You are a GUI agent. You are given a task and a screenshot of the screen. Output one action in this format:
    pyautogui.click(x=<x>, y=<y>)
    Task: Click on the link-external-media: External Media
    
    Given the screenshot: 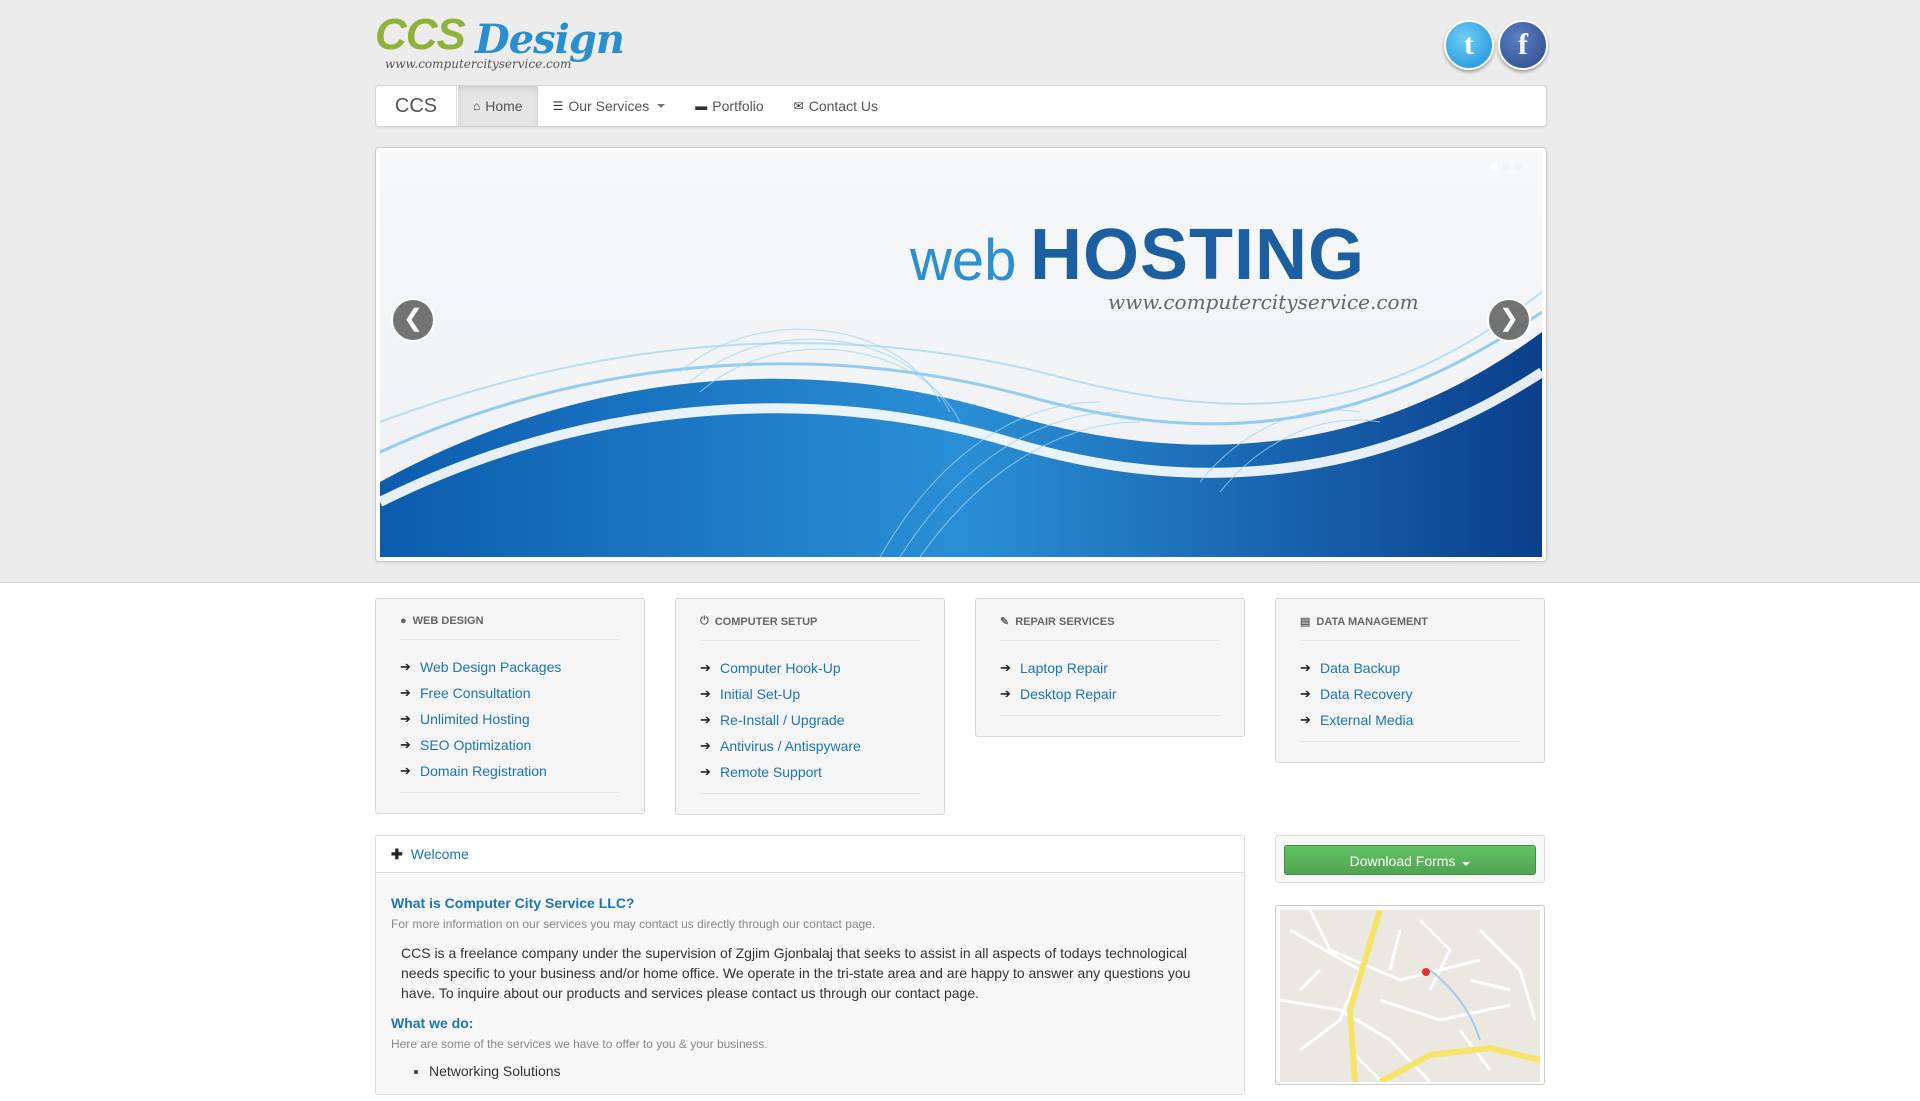 What is the action you would take?
    pyautogui.click(x=1366, y=720)
    